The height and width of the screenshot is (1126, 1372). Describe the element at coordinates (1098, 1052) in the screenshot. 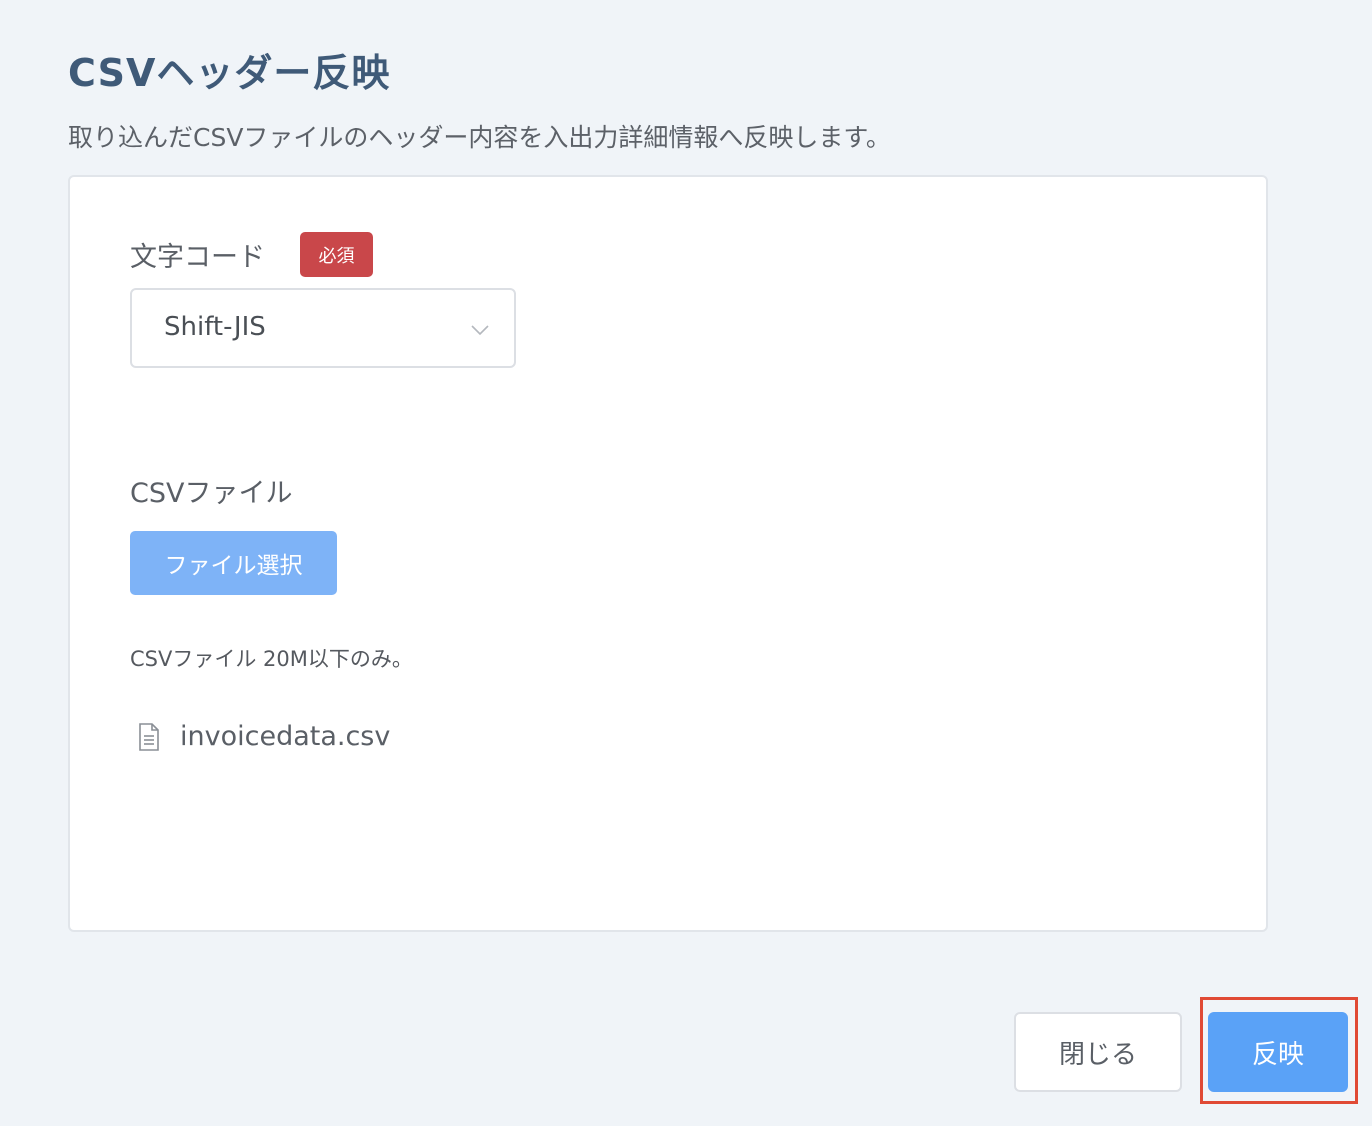

I see `close-button: 閉じる` at that location.